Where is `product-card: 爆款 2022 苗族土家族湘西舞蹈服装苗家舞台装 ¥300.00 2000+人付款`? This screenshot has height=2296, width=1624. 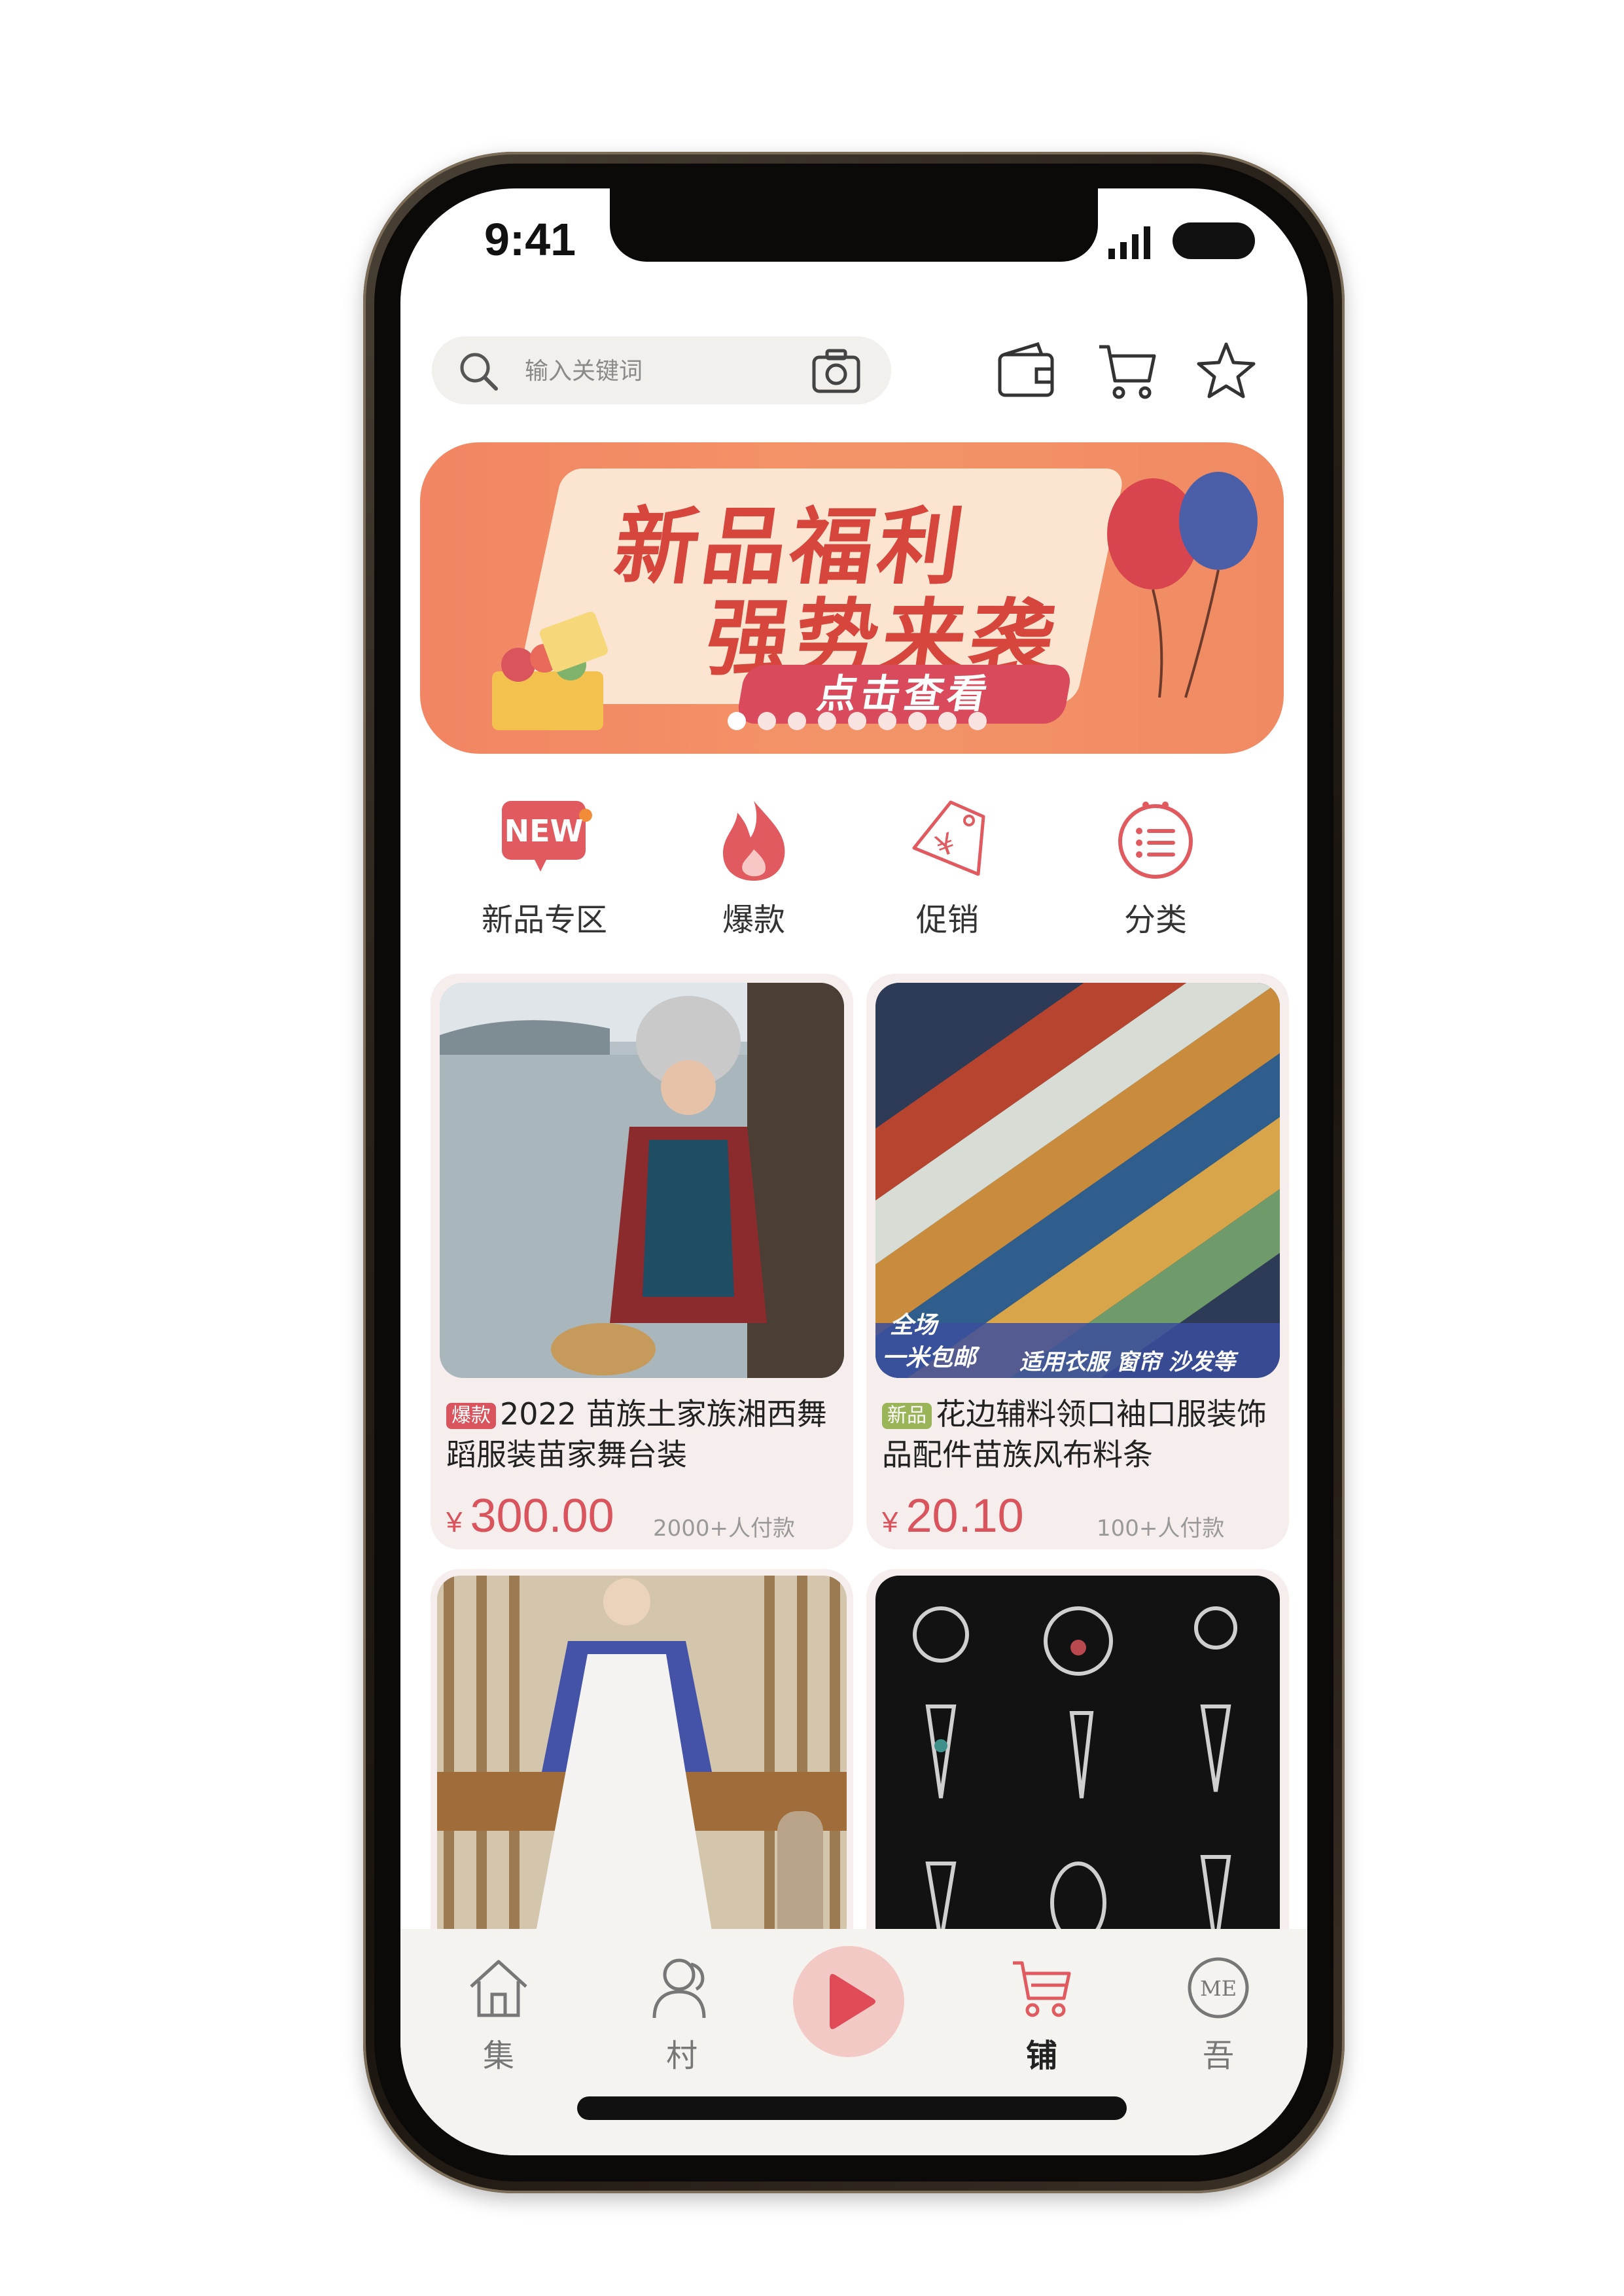 product-card: 爆款 2022 苗族土家族湘西舞蹈服装苗家舞台装 ¥300.00 2000+人付款 is located at coordinates (642, 1261).